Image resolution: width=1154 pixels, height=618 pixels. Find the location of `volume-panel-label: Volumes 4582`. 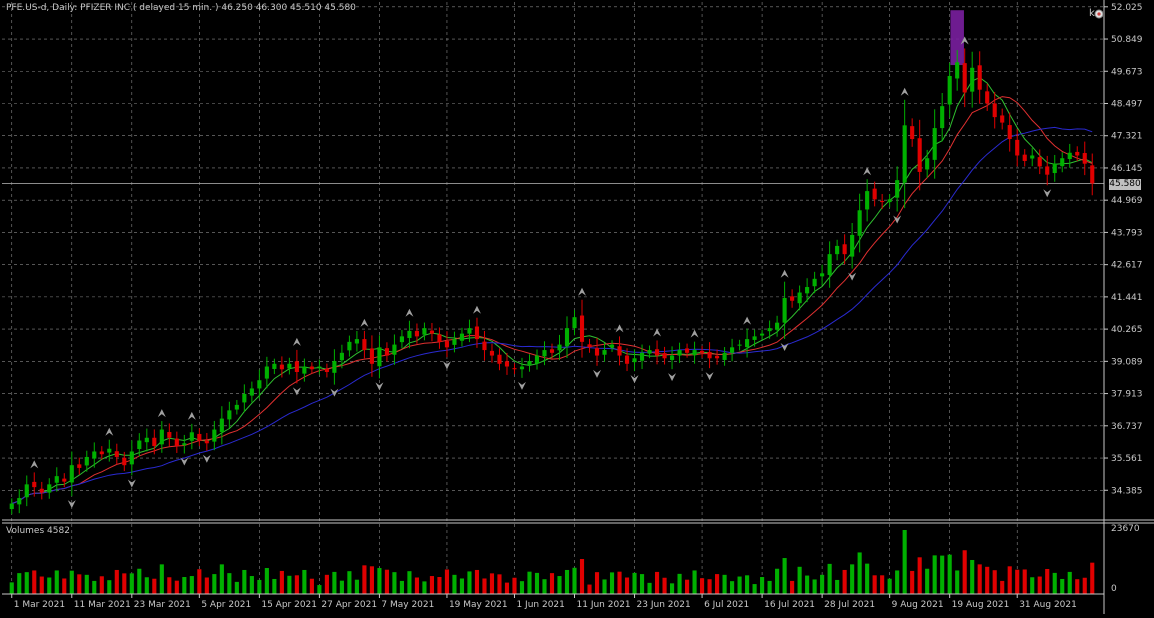

volume-panel-label: Volumes 4582 is located at coordinates (38, 531).